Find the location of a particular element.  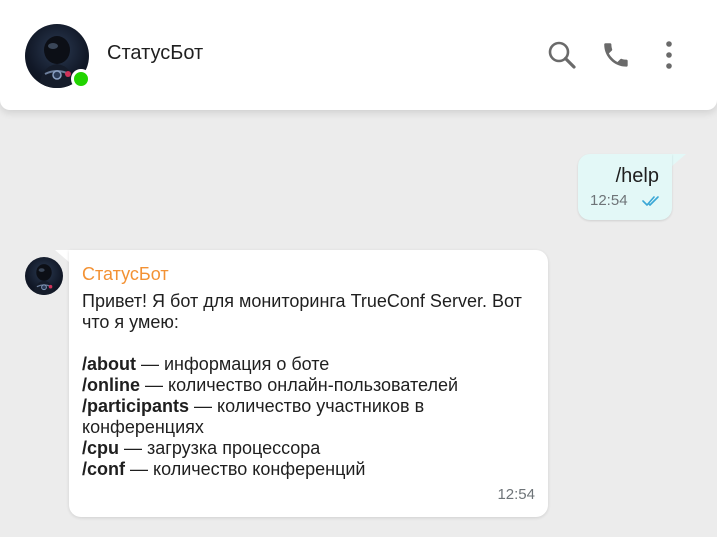

outgoing-message: /help 12:54 is located at coordinates (625, 187).